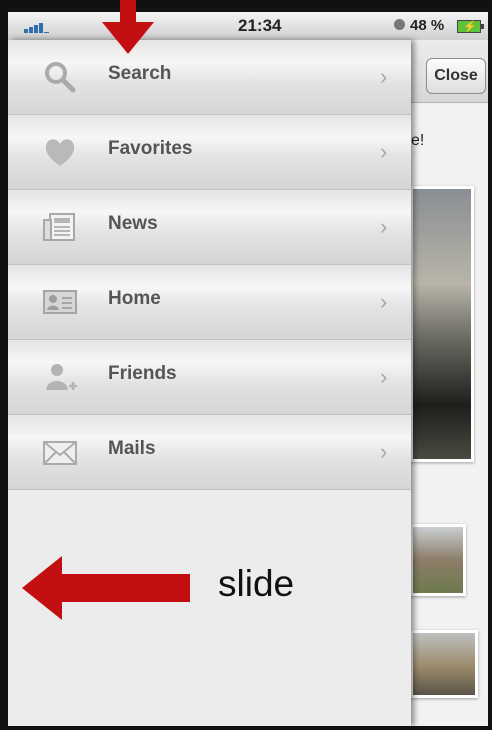 This screenshot has height=730, width=492. Describe the element at coordinates (60, 302) in the screenshot. I see `contact-card-icon` at that location.